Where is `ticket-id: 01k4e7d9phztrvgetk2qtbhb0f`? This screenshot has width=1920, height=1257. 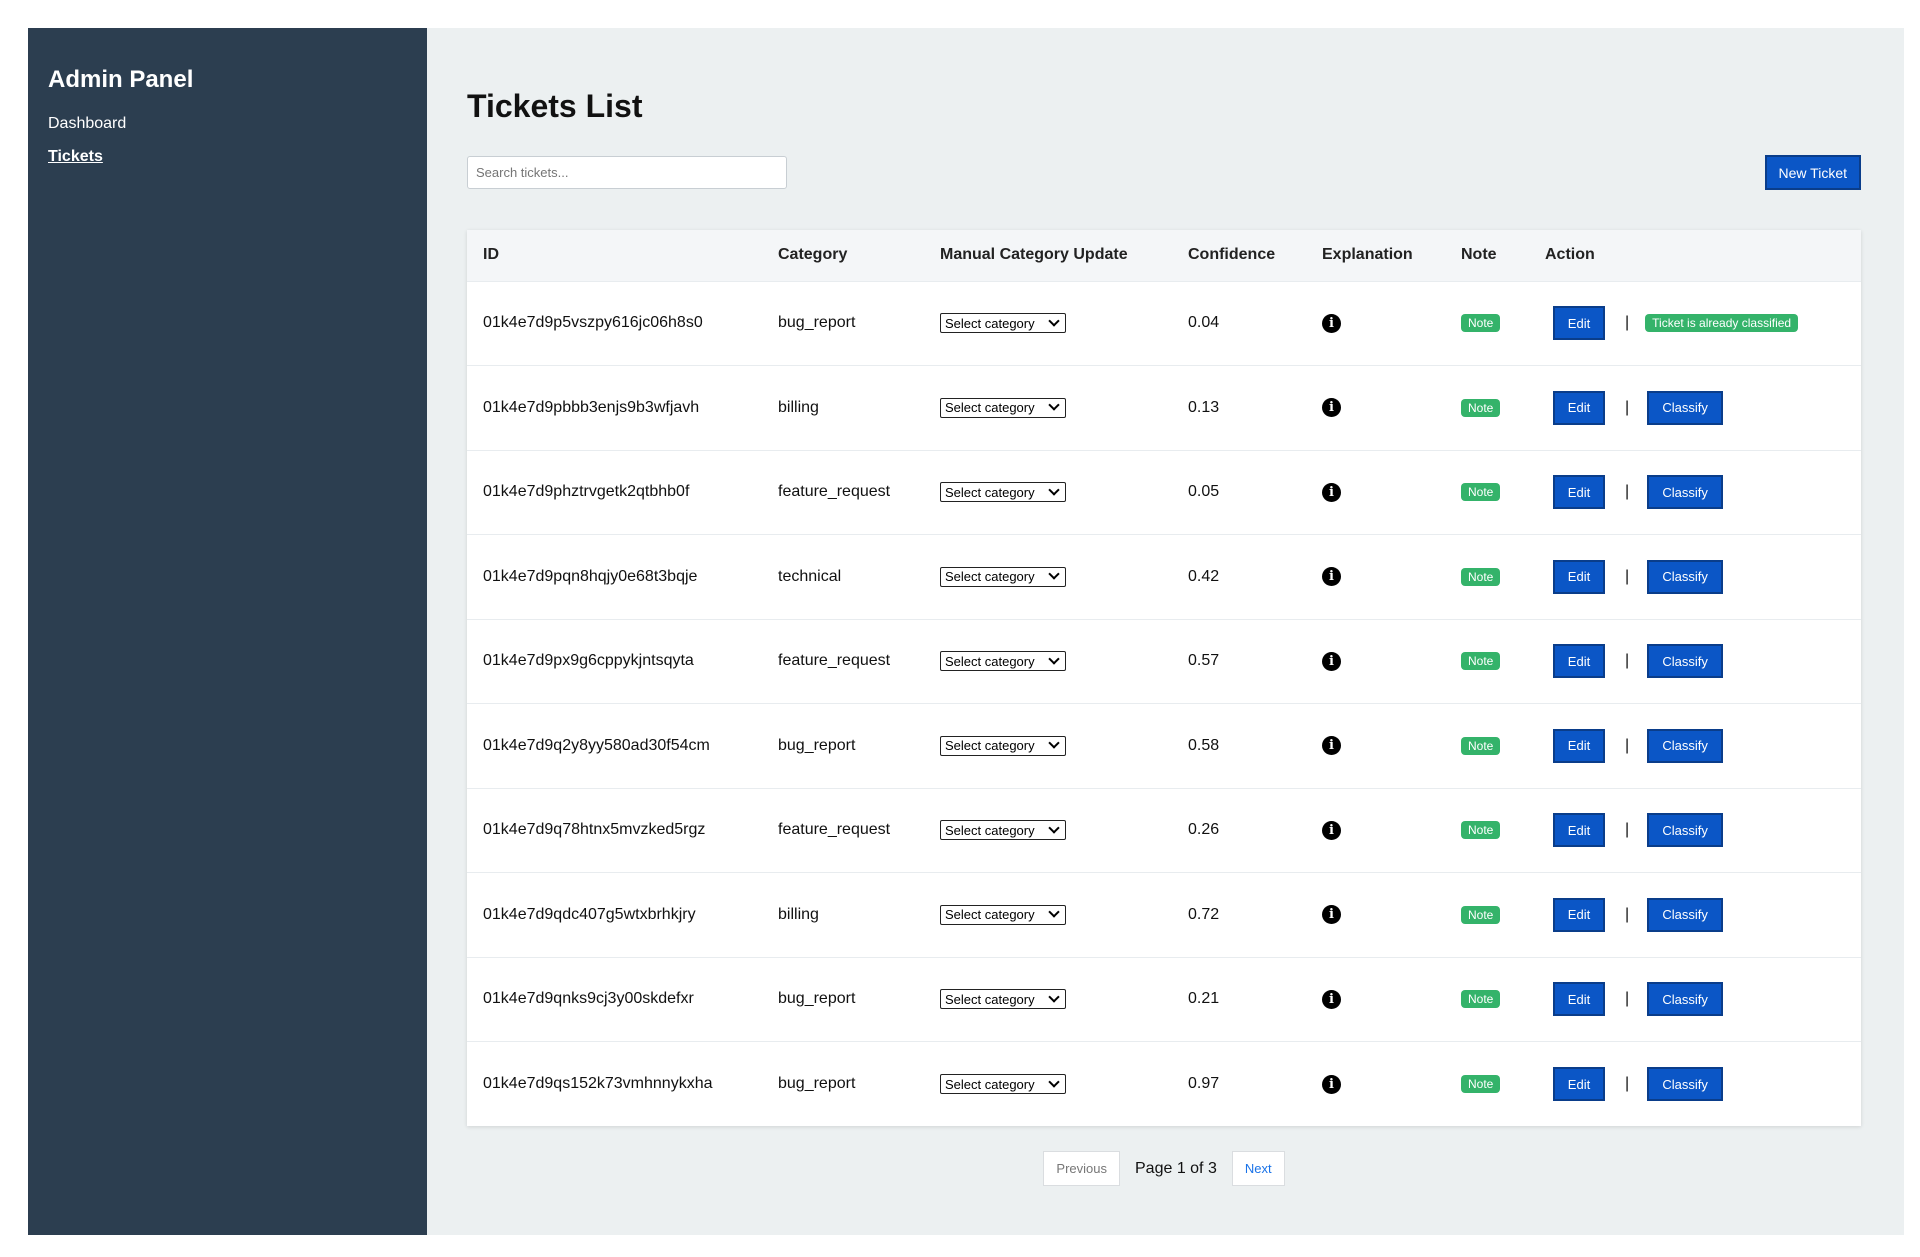
ticket-id: 01k4e7d9phztrvgetk2qtbhb0f is located at coordinates (586, 492).